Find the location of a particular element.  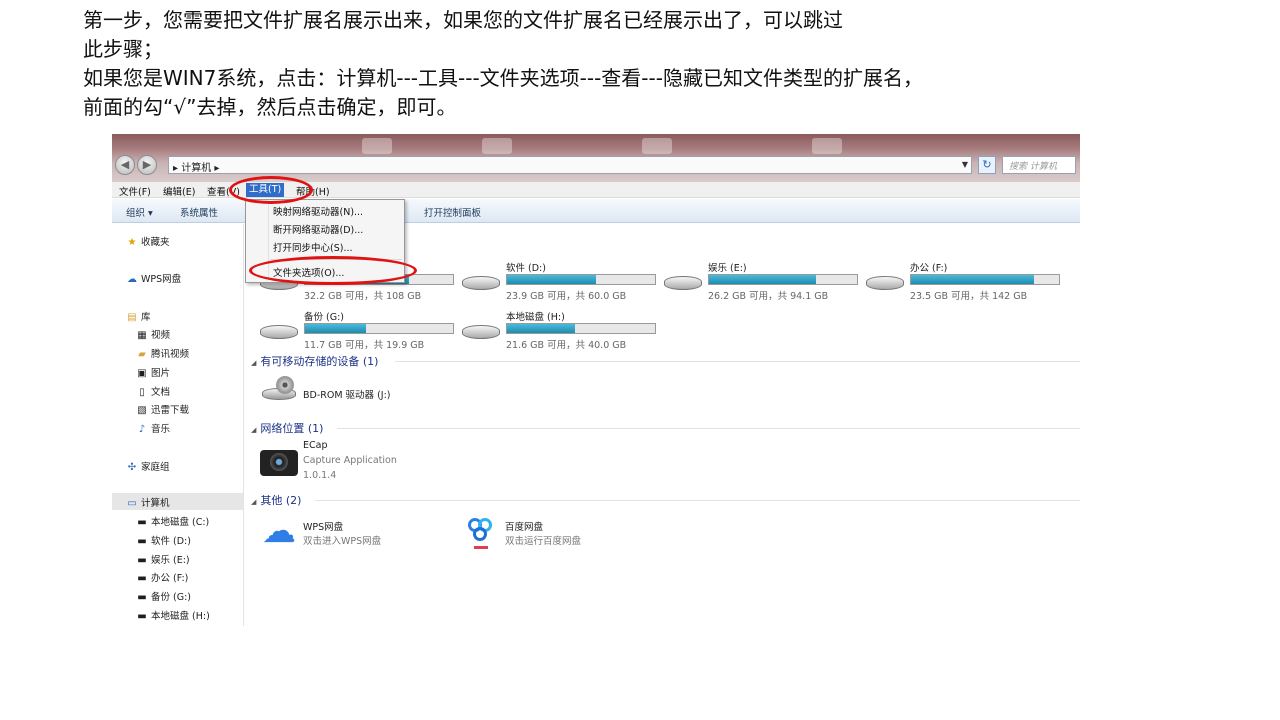

menu-view: 查看(V) is located at coordinates (223, 191).